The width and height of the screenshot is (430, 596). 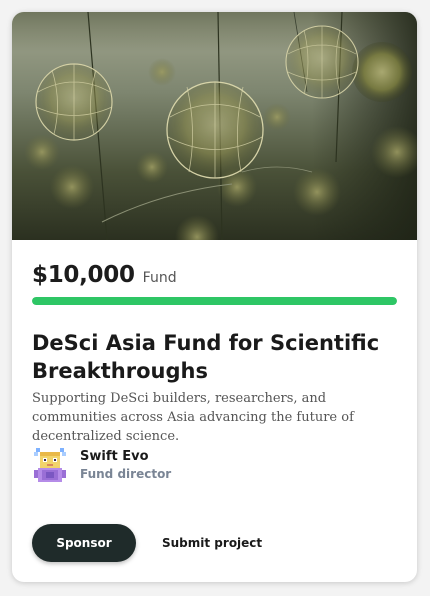 I want to click on submit-project-button: Submit project, so click(x=212, y=543).